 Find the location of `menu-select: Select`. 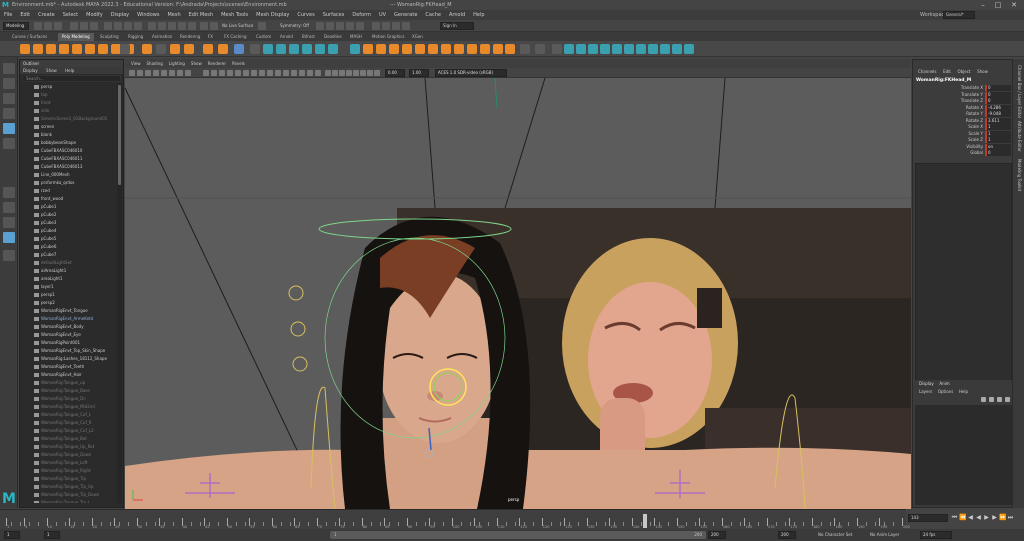

menu-select: Select is located at coordinates (70, 15).